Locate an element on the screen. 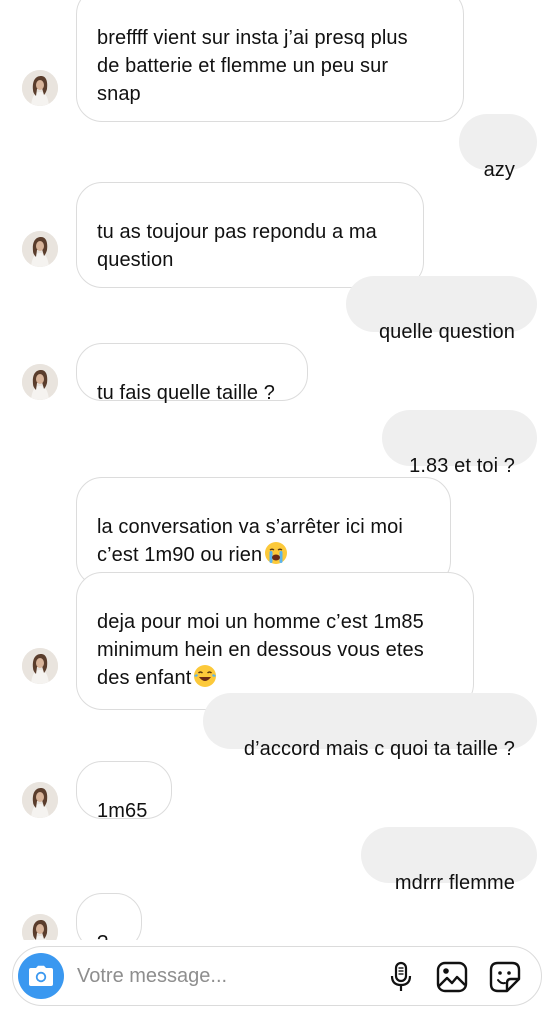 This screenshot has height=1024, width=552. face-with-tears-of-joy-icon is located at coordinates (205, 680).